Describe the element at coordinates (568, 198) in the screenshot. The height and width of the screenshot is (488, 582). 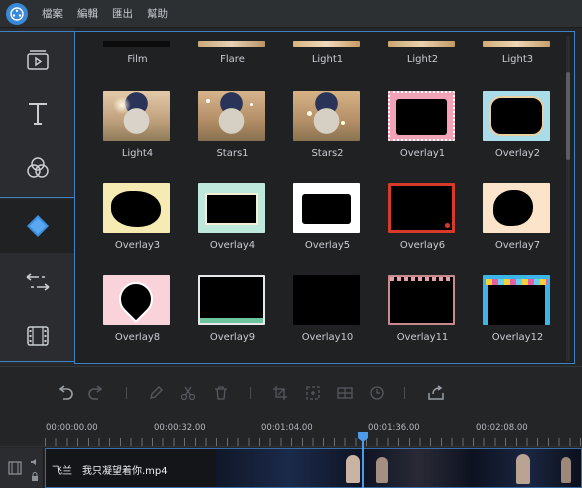
I see `grid-scrollbar` at that location.